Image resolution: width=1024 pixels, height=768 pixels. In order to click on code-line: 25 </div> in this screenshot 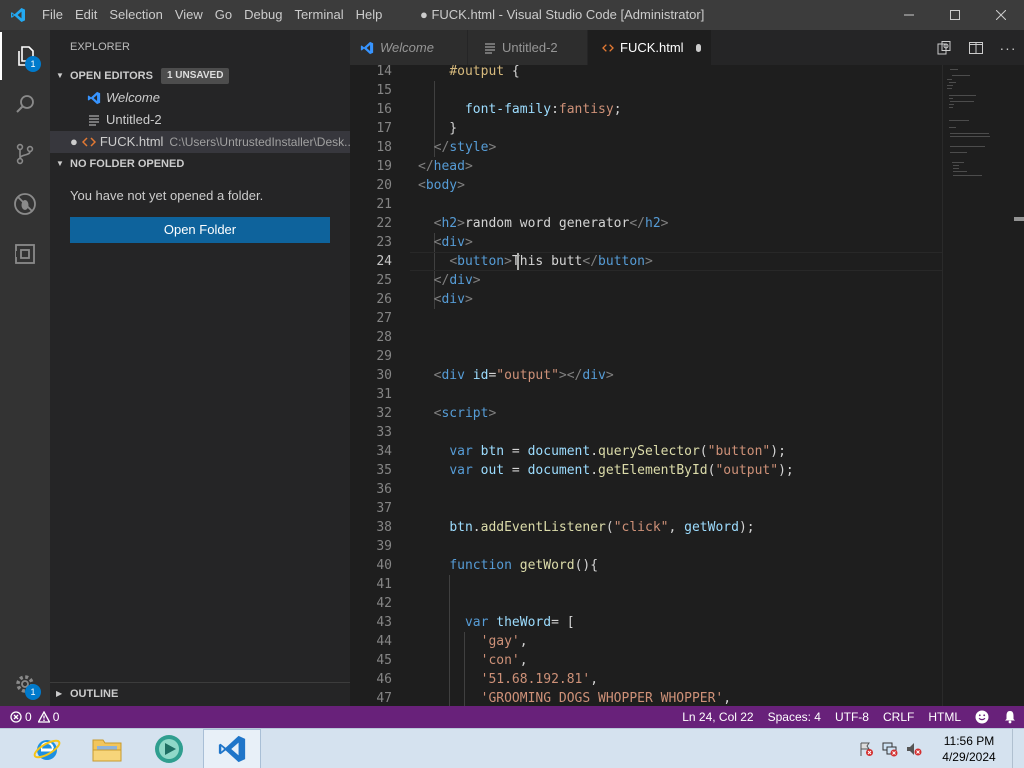, I will do `click(646, 280)`.